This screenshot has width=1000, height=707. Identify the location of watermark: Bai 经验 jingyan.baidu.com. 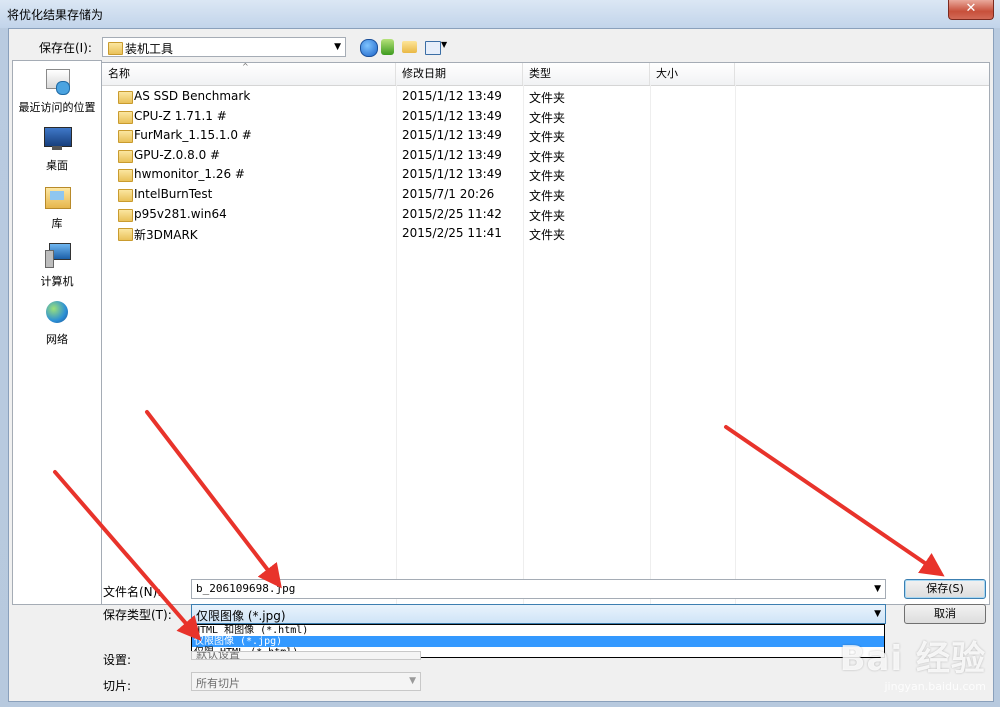
(913, 662).